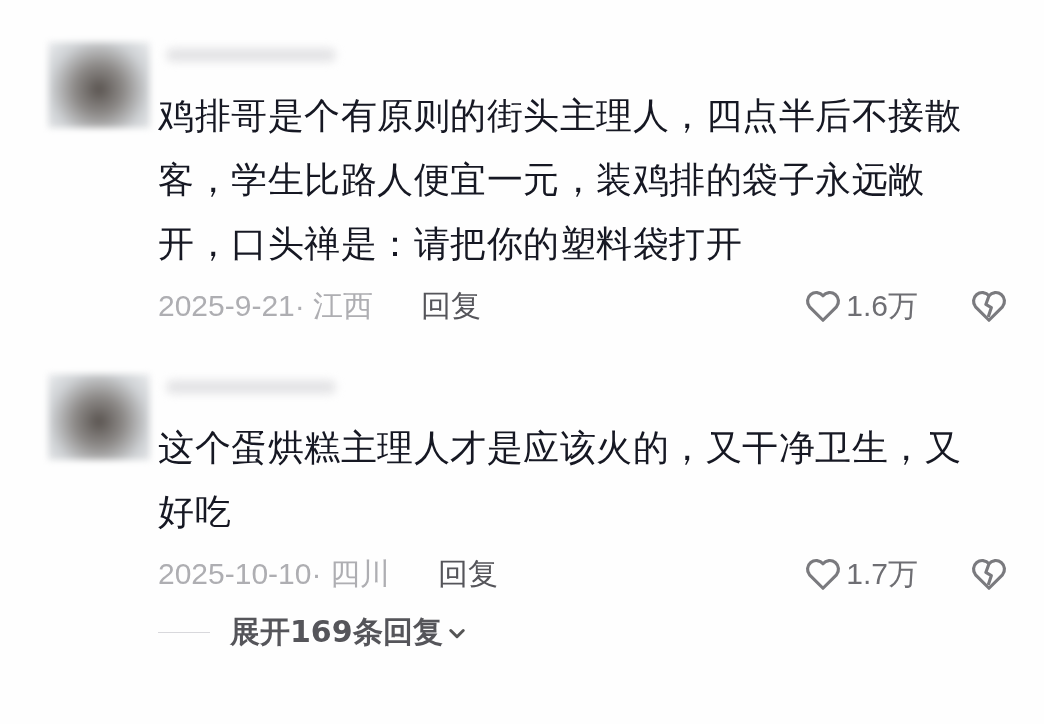  Describe the element at coordinates (861, 574) in the screenshot. I see `like-button: 1.7万` at that location.